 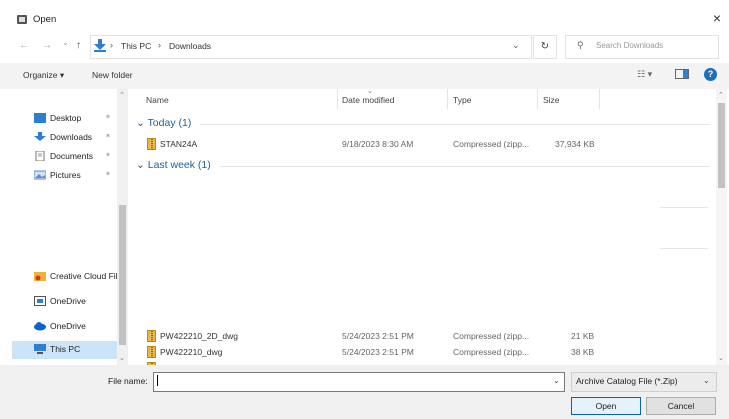 I want to click on breadcrumb-downloads: Downloads, so click(x=190, y=46).